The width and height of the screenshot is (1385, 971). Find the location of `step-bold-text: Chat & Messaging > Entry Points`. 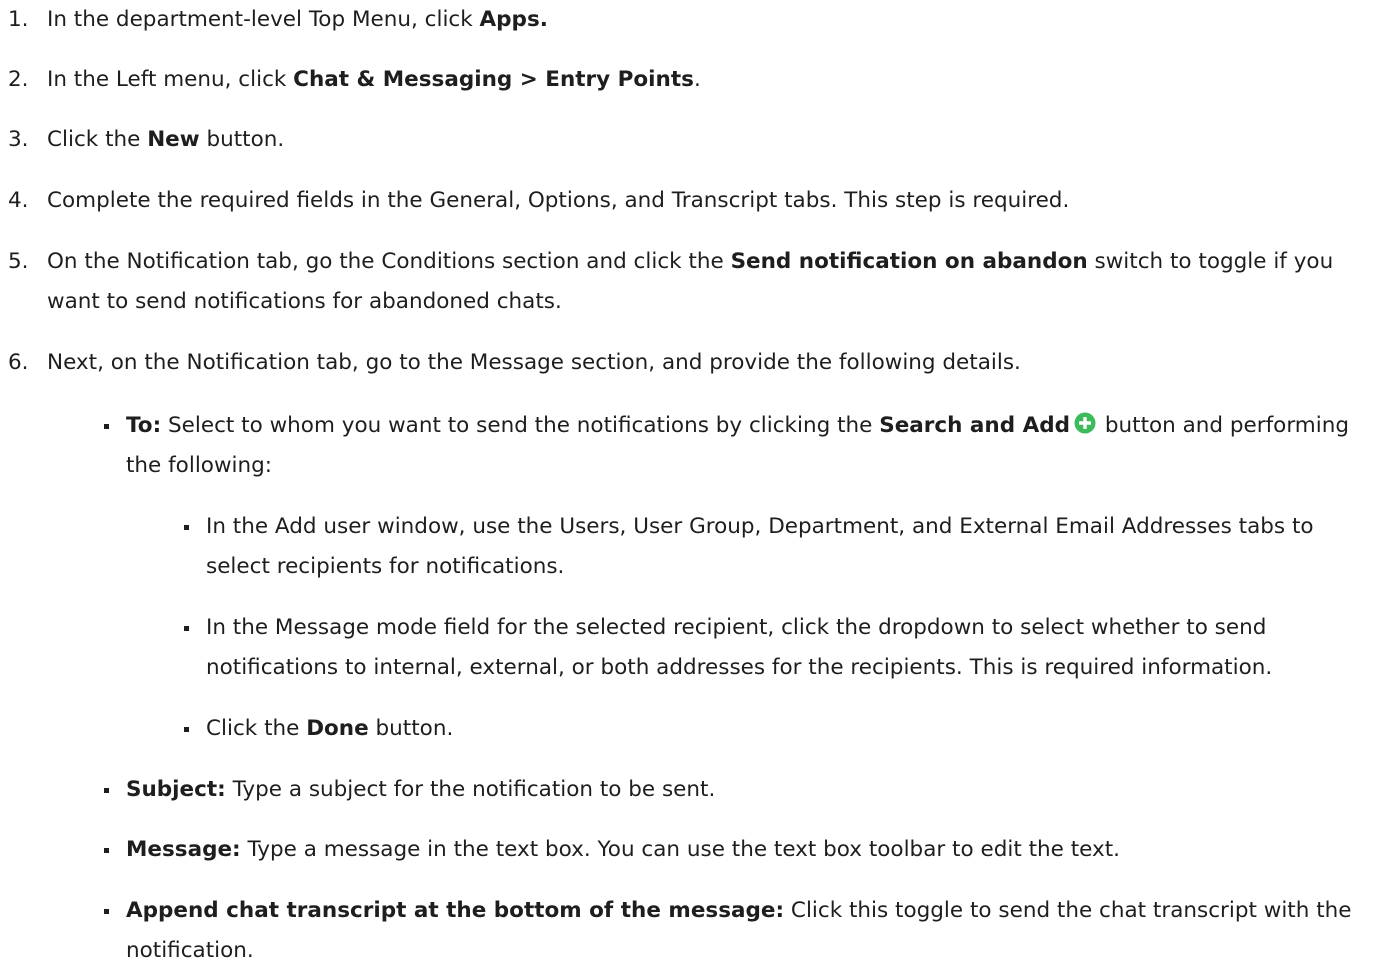

step-bold-text: Chat & Messaging > Entry Points is located at coordinates (493, 79).